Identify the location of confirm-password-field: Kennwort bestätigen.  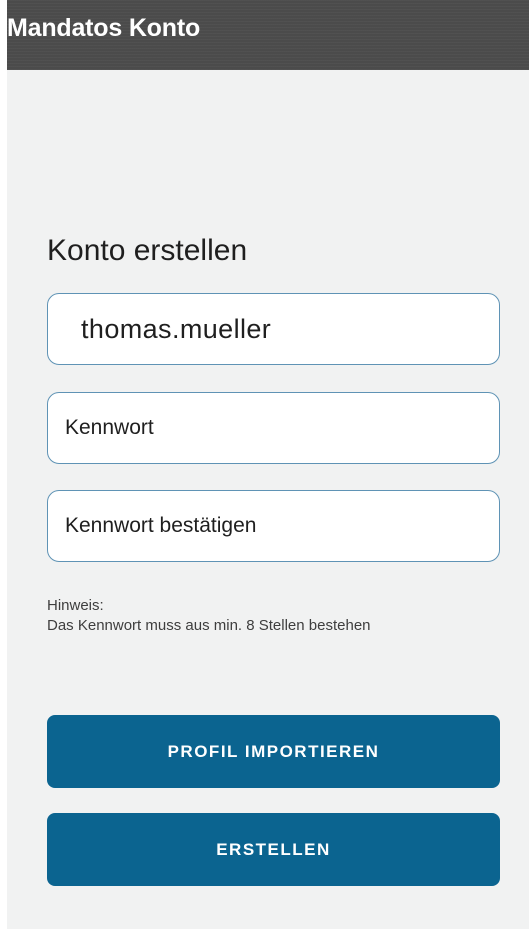
(273, 526).